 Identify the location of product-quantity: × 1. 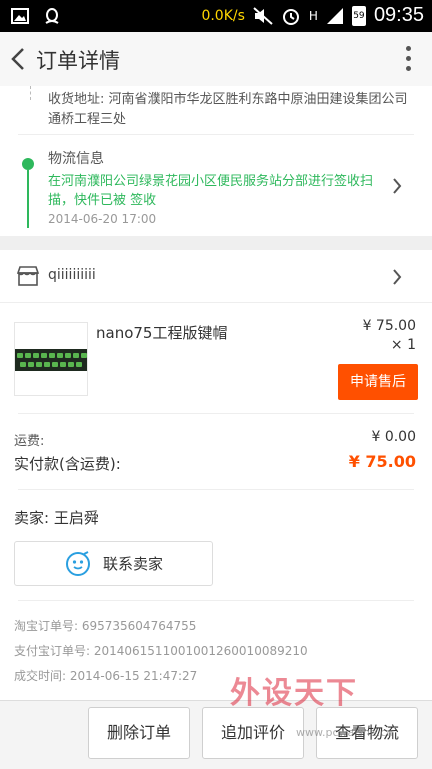
(403, 345).